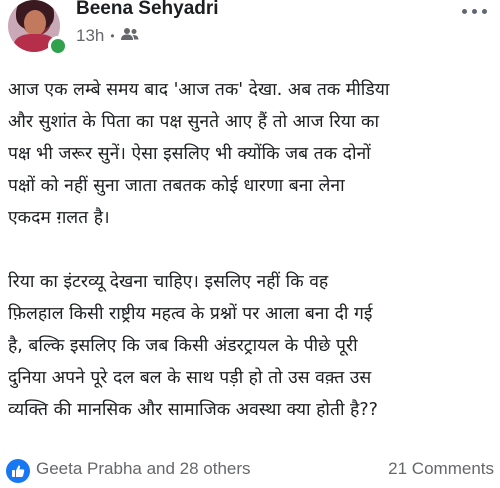 This screenshot has width=500, height=488. I want to click on post-footer: Geeta Prabha and 28 others 21 Comments, so click(250, 472).